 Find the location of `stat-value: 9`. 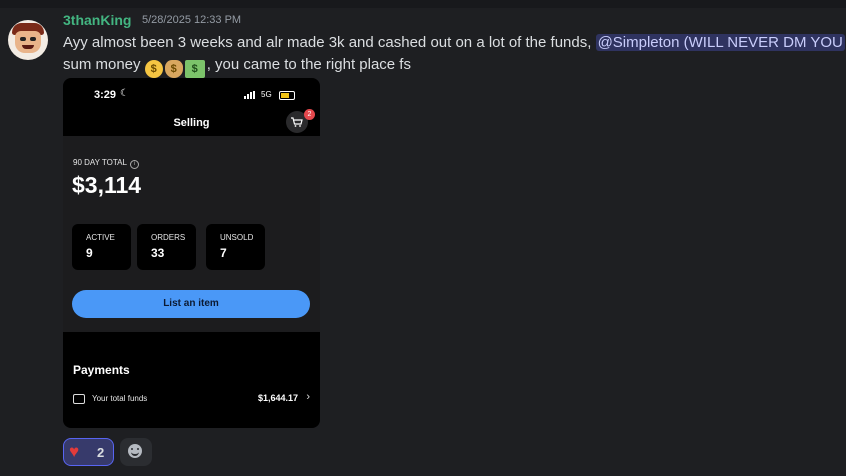

stat-value: 9 is located at coordinates (89, 253).